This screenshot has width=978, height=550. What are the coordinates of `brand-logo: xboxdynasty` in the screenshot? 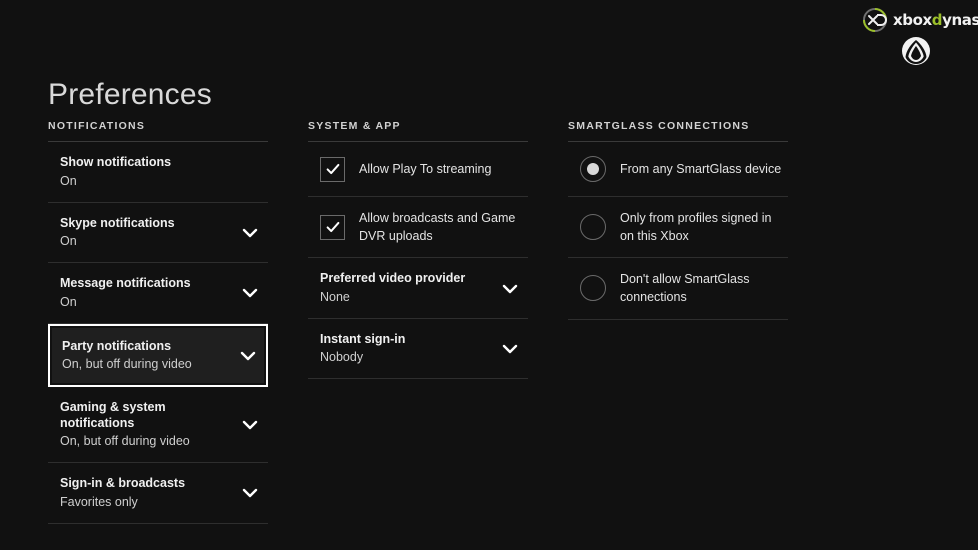 It's located at (919, 20).